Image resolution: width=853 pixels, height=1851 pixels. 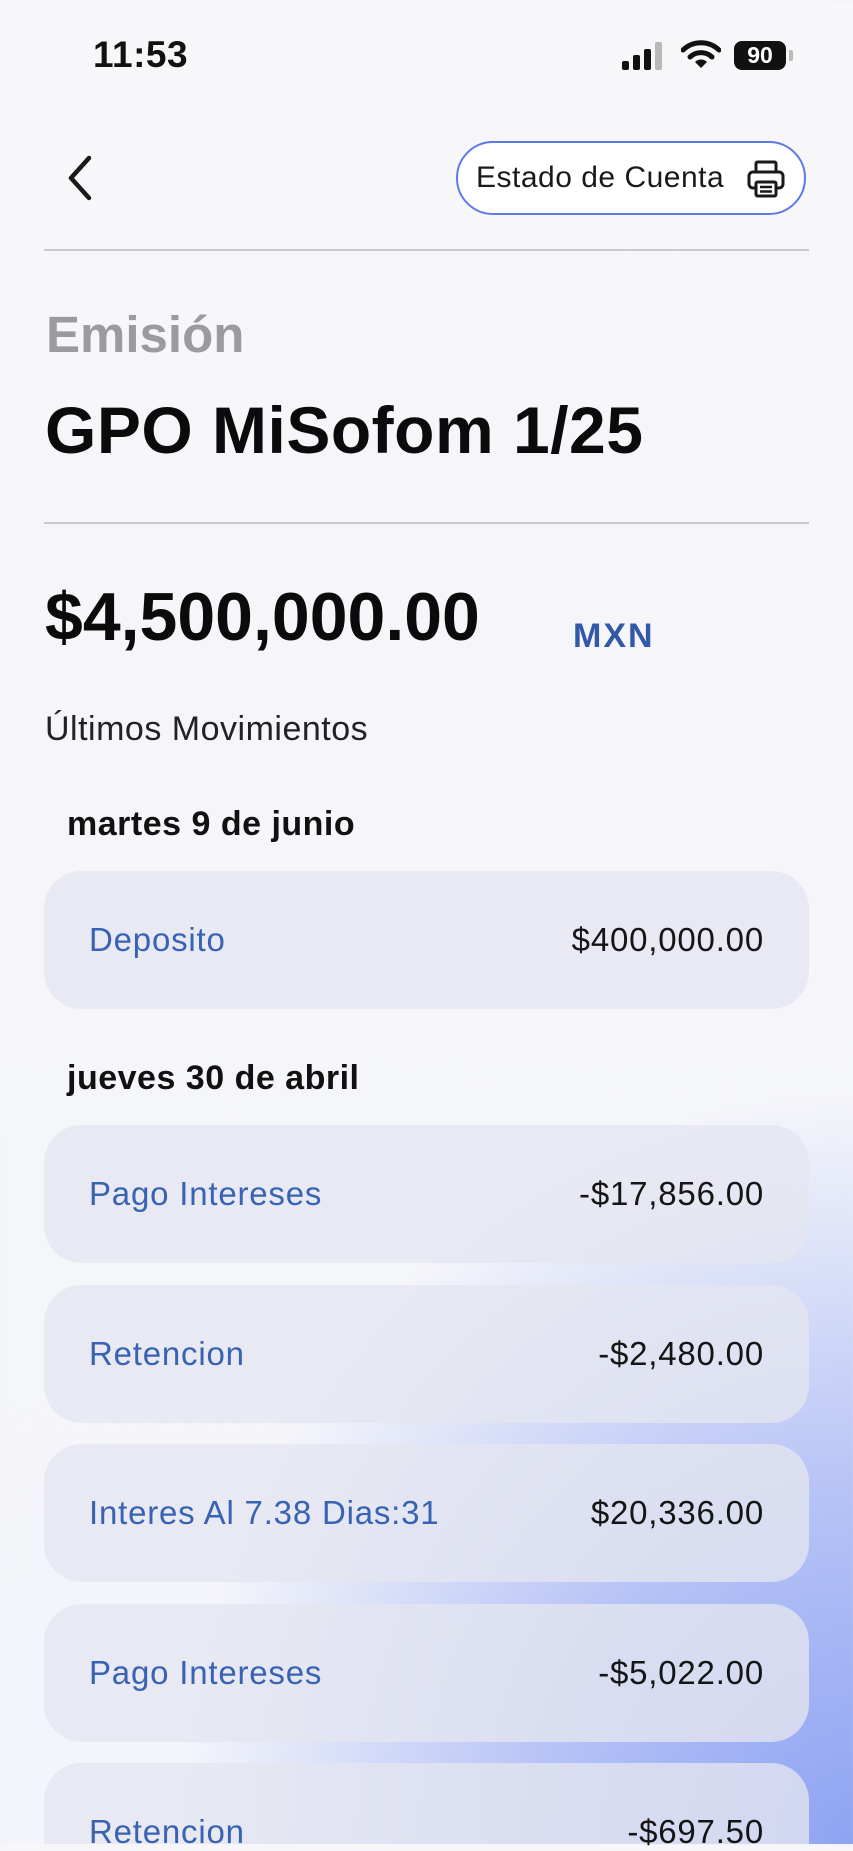 What do you see at coordinates (791, 55) in the screenshot?
I see `battery-cap` at bounding box center [791, 55].